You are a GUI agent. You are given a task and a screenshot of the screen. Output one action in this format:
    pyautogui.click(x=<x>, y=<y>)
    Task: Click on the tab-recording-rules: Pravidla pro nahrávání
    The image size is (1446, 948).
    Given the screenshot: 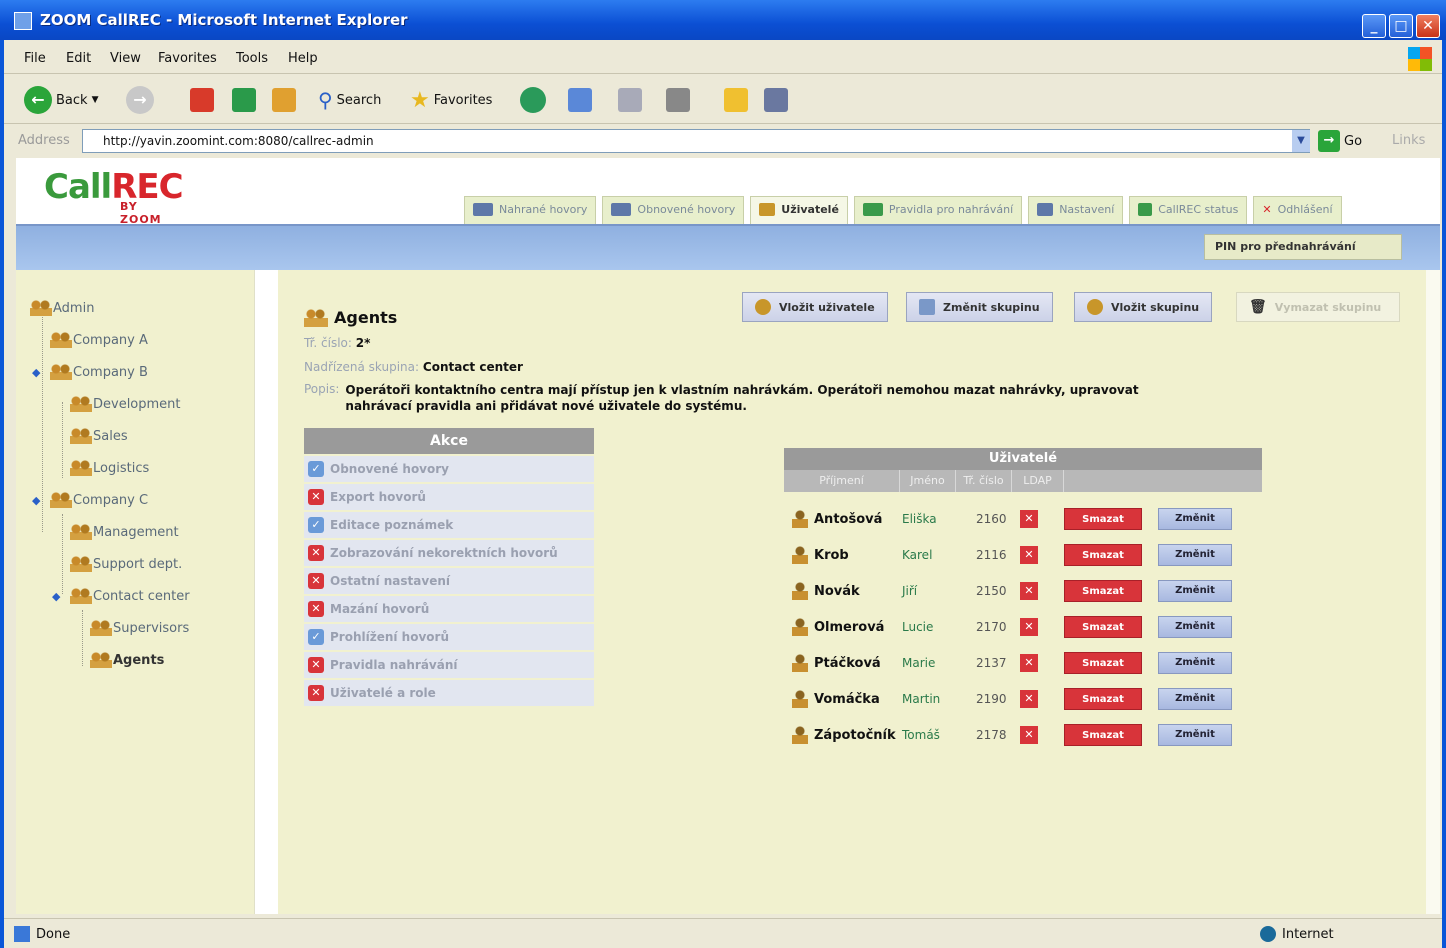 What is the action you would take?
    pyautogui.click(x=938, y=210)
    